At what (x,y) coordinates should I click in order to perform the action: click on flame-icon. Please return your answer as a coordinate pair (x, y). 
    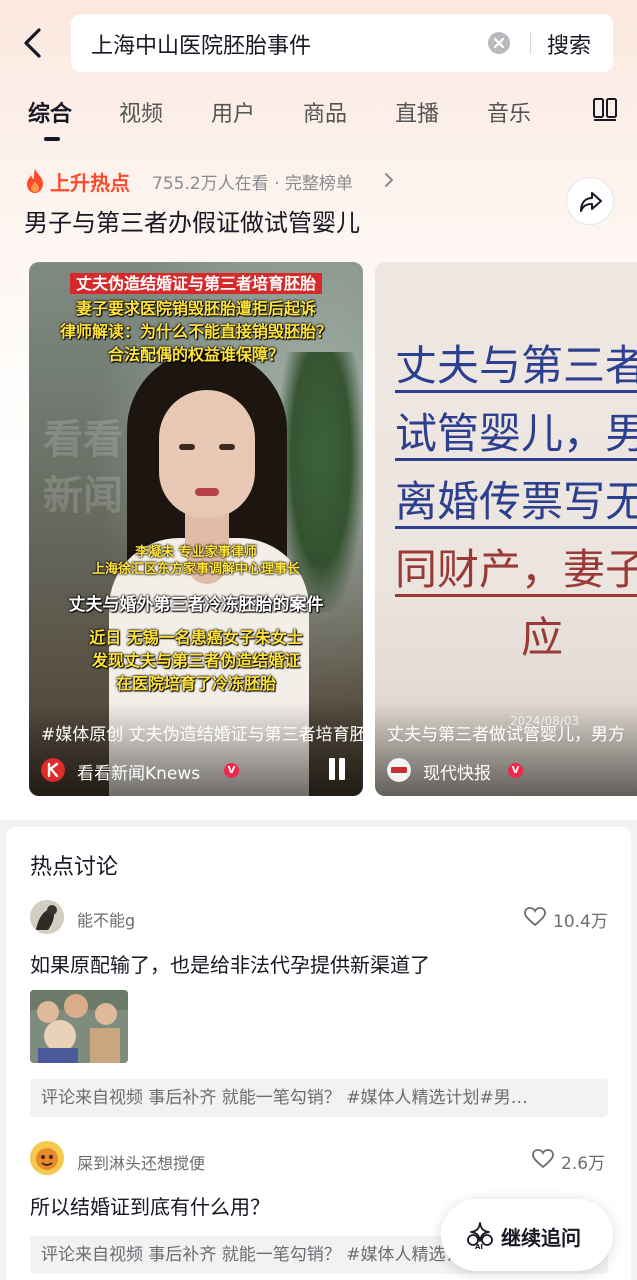
    Looking at the image, I should click on (35, 181).